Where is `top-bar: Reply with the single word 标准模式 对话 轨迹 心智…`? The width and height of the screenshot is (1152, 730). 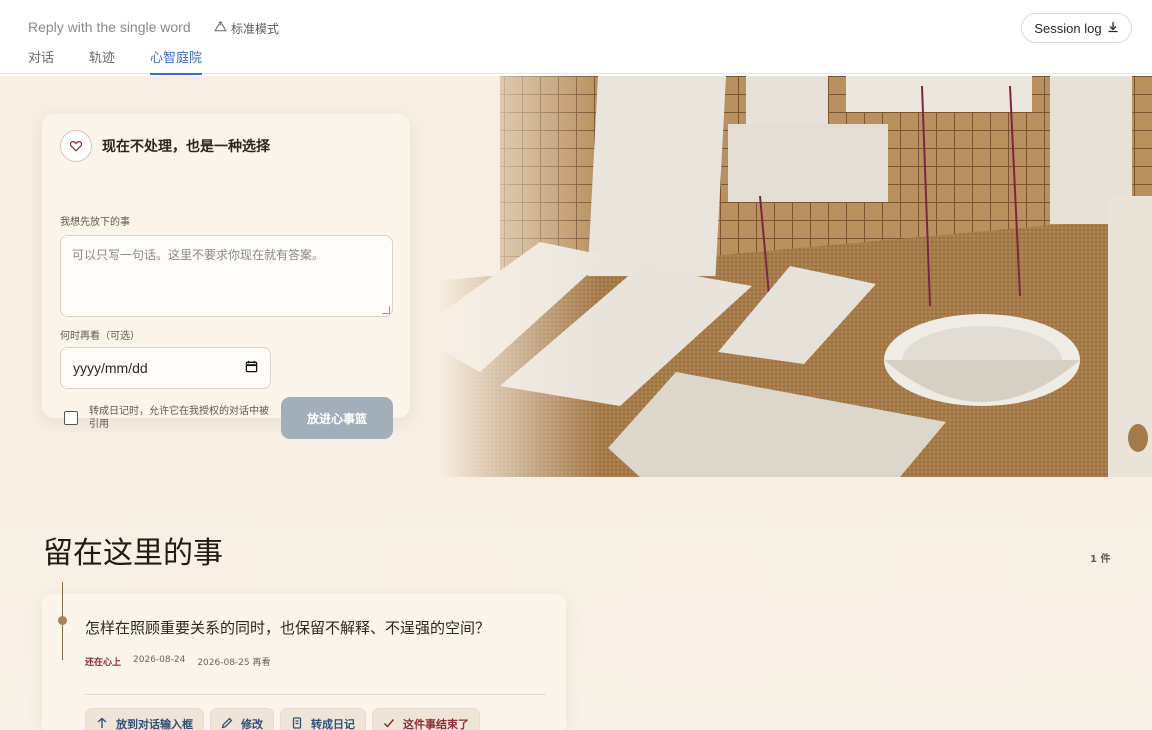
top-bar: Reply with the single word 标准模式 对话 轨迹 心智… is located at coordinates (576, 37).